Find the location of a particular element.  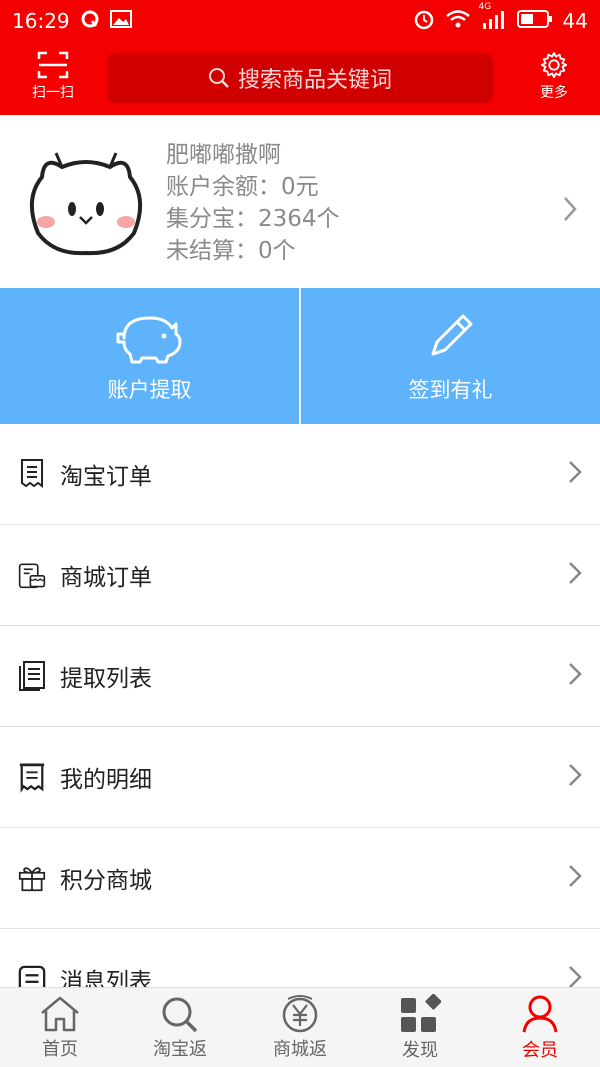

tab-label: 首页 is located at coordinates (60, 1049).